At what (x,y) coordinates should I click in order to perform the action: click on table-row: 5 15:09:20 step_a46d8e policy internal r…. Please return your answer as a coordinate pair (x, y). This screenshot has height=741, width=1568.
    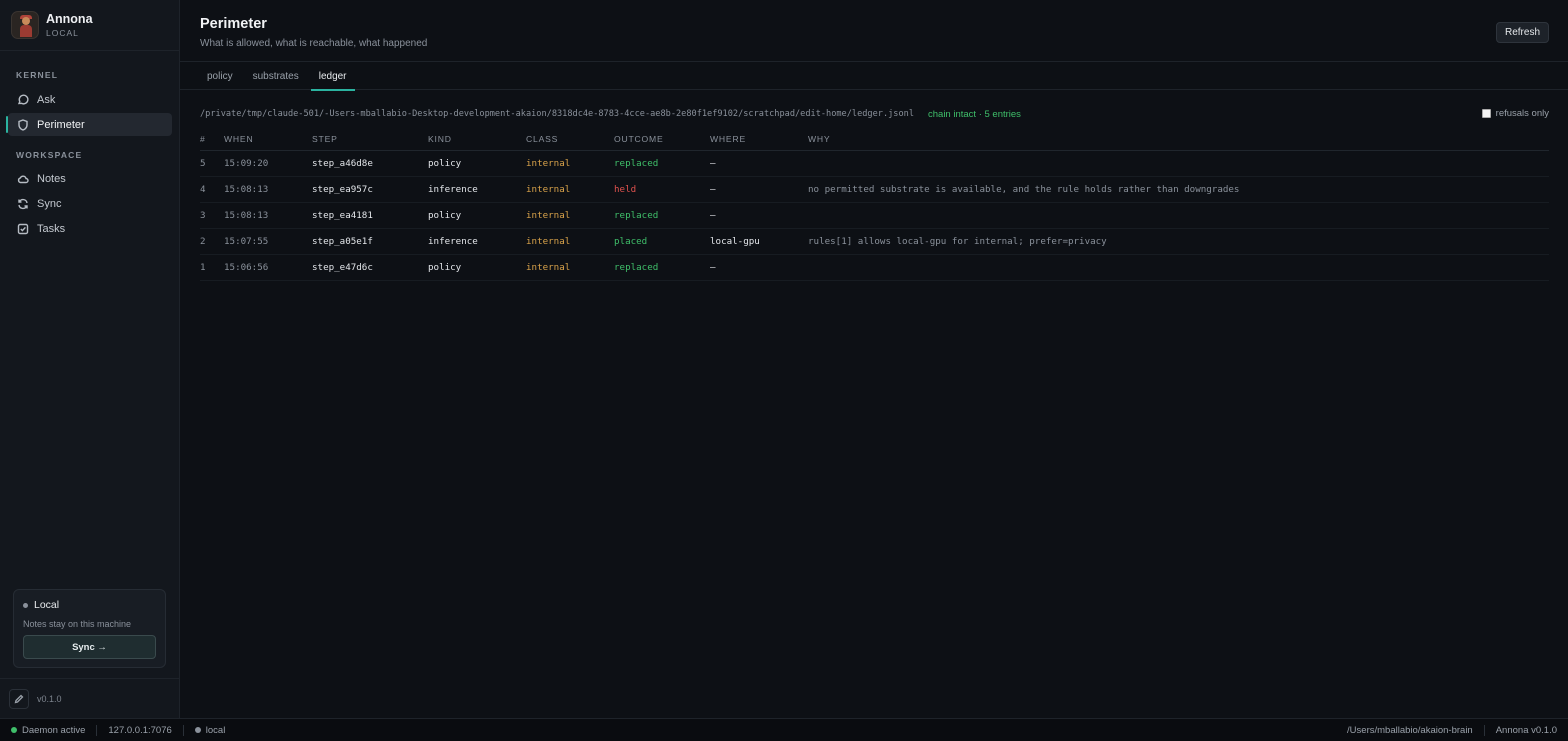
    Looking at the image, I should click on (874, 163).